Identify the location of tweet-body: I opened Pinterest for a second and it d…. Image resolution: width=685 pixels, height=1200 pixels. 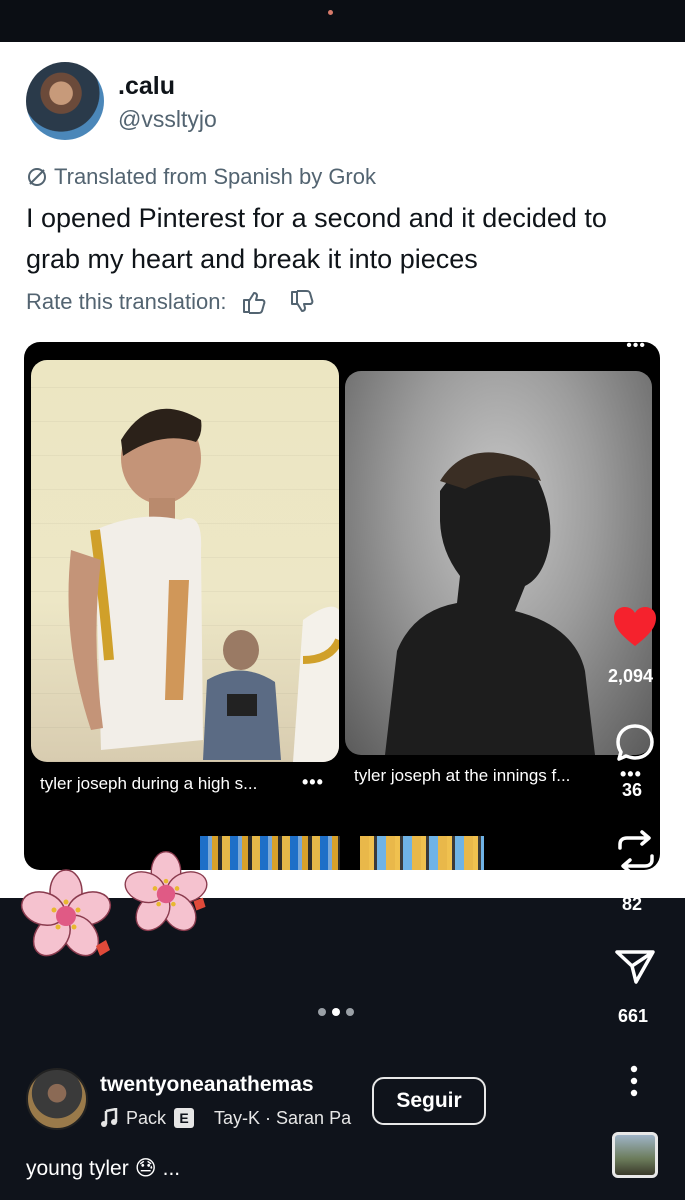
(316, 238).